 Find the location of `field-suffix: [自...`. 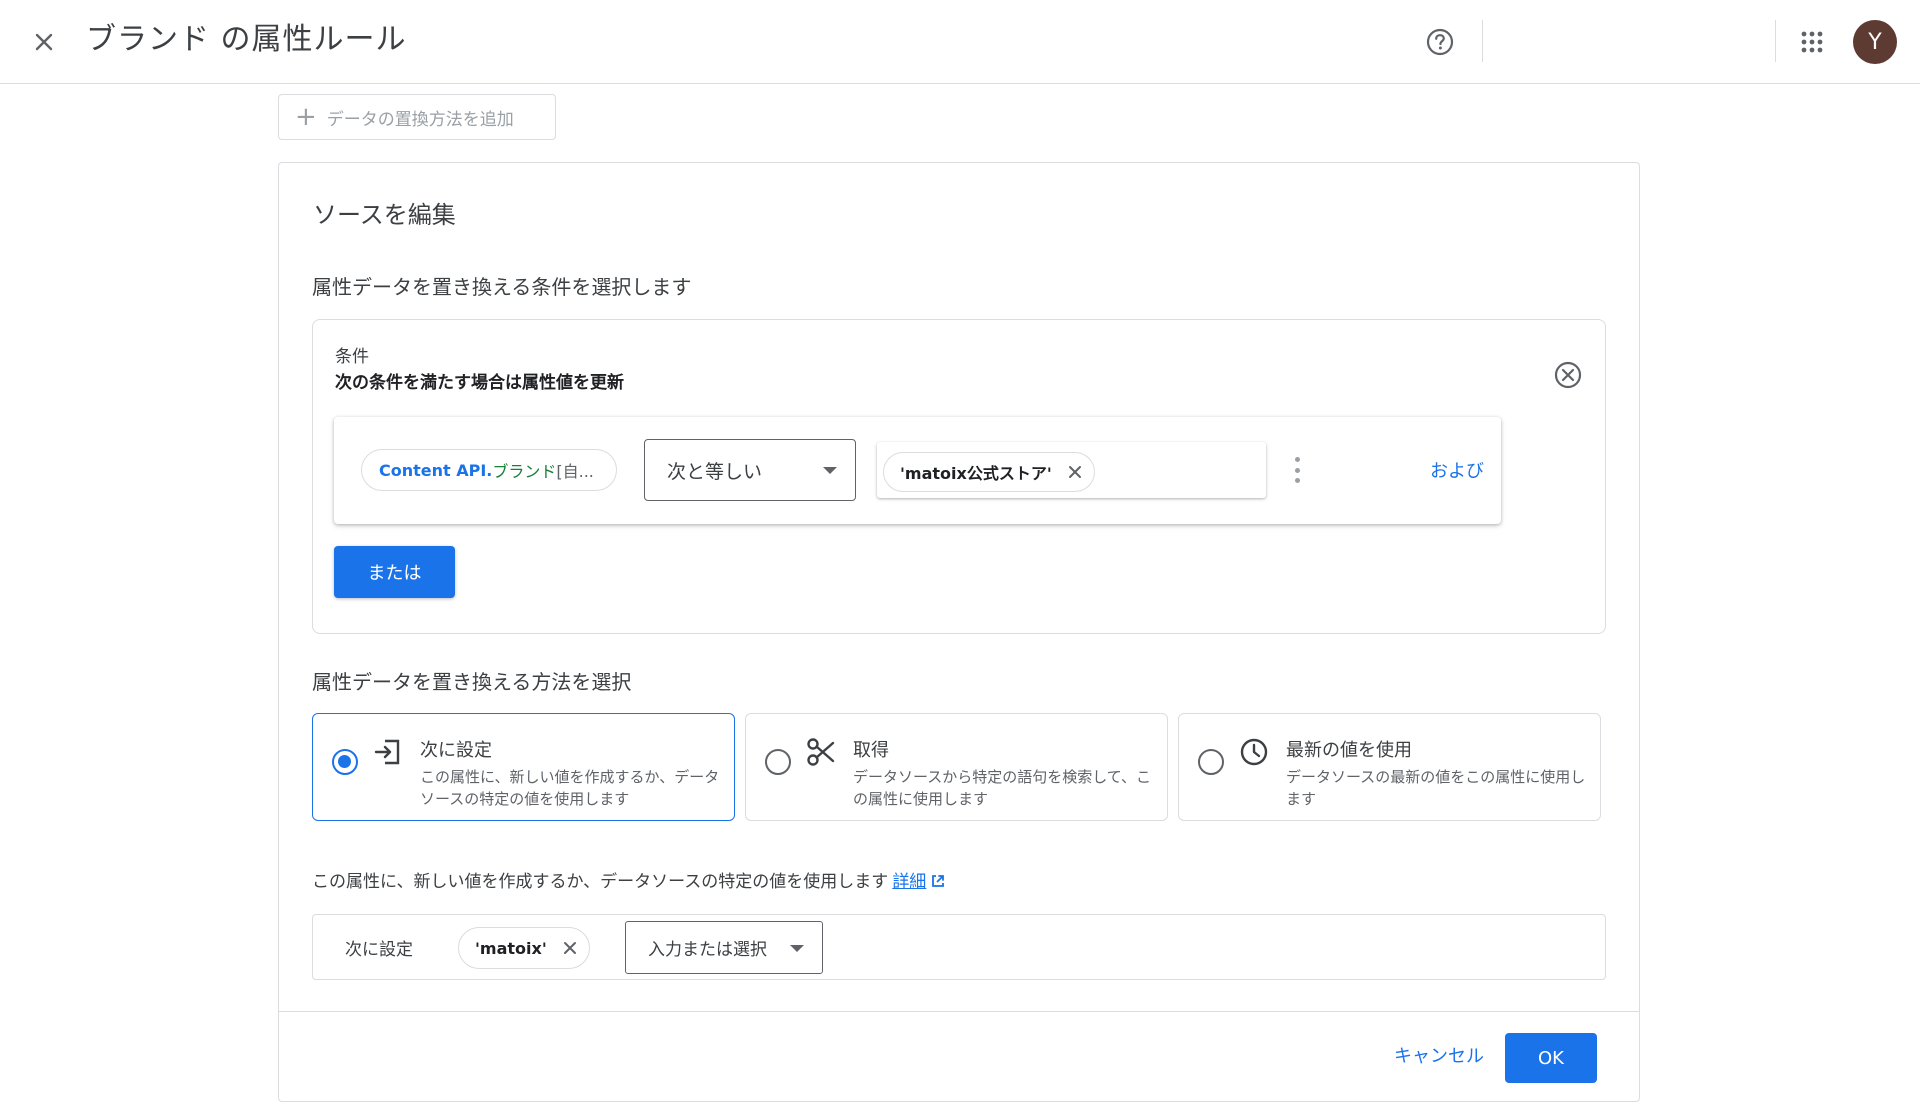

field-suffix: [自... is located at coordinates (575, 471).